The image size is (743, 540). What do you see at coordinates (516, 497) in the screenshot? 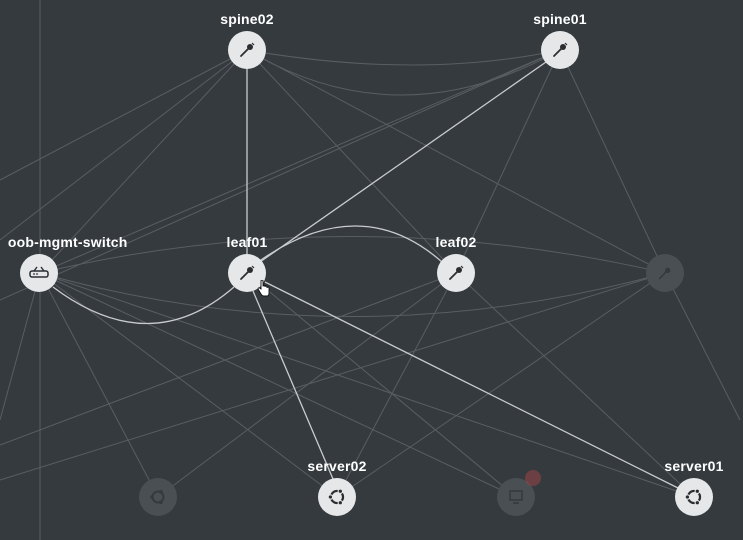
I see `host-icon` at bounding box center [516, 497].